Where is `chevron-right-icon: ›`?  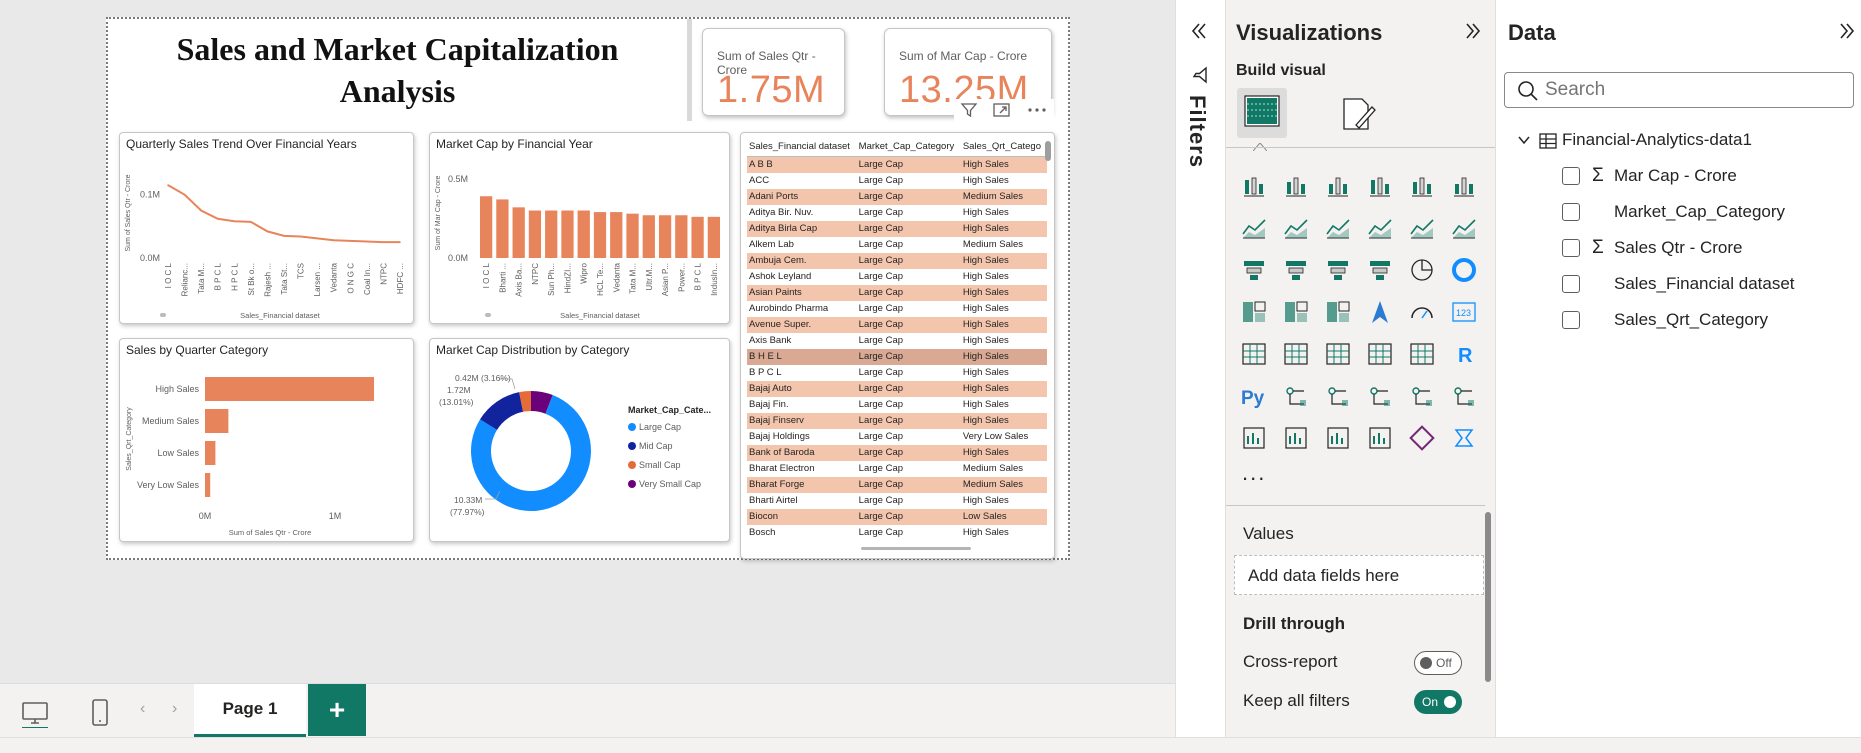
chevron-right-icon: › is located at coordinates (174, 709).